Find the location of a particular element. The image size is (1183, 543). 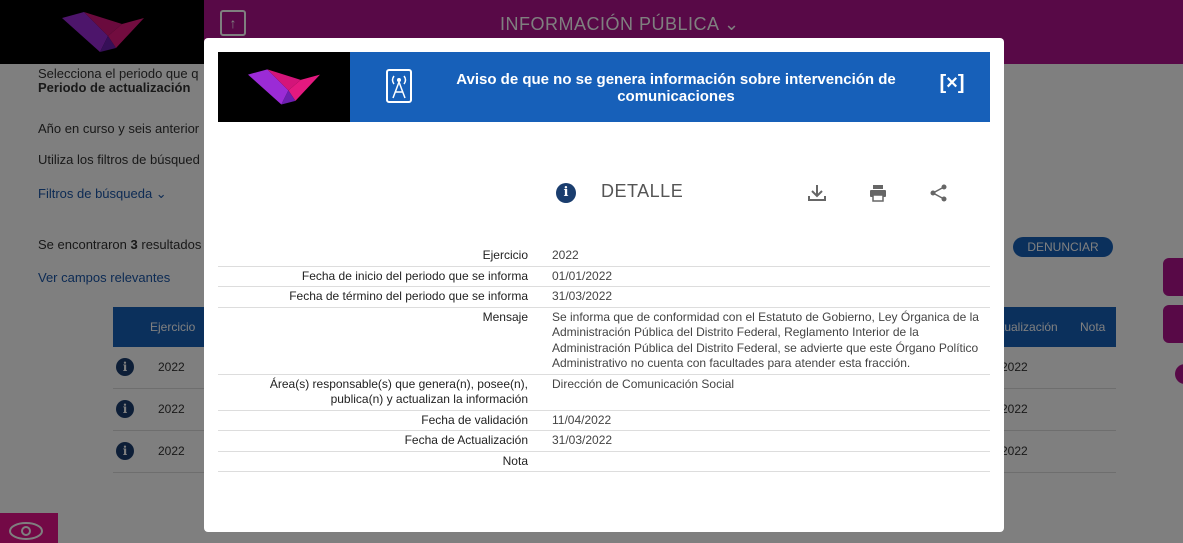

field-label: Nota is located at coordinates (380, 461).